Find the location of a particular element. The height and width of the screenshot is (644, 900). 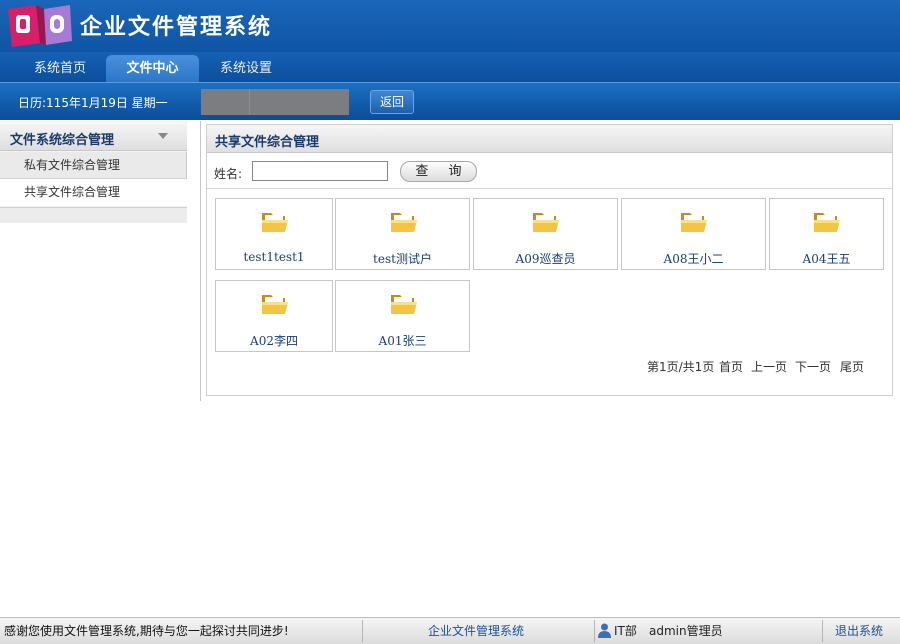

info-bar: 日历:115年1月19日 星期一 返回 is located at coordinates (450, 101).